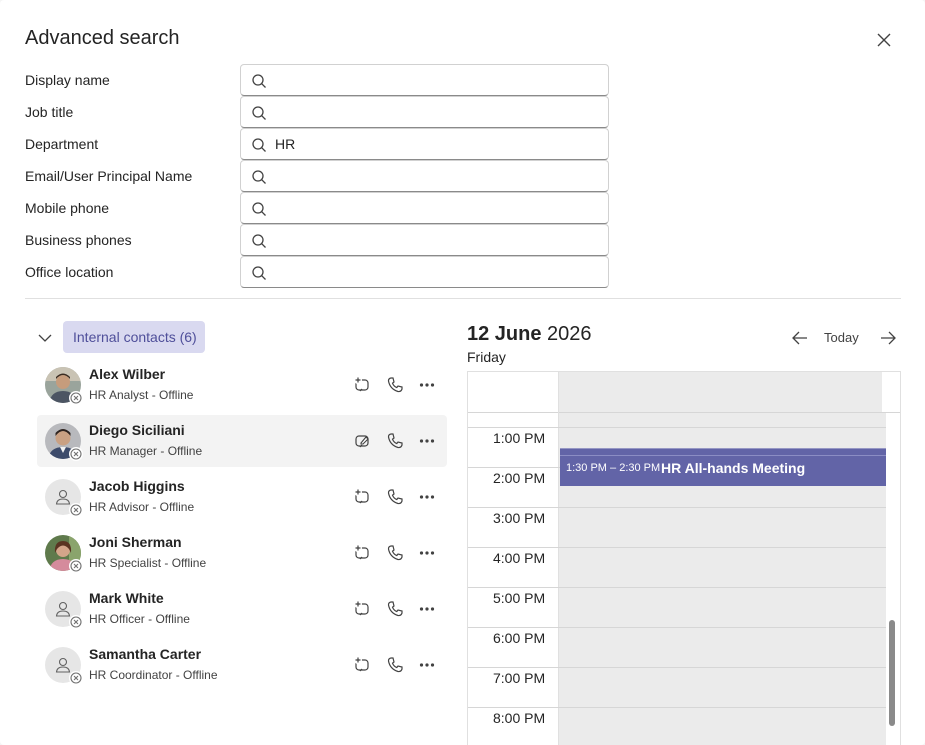  What do you see at coordinates (139, 619) in the screenshot?
I see `contact-subtitle: HR Officer - Offline` at bounding box center [139, 619].